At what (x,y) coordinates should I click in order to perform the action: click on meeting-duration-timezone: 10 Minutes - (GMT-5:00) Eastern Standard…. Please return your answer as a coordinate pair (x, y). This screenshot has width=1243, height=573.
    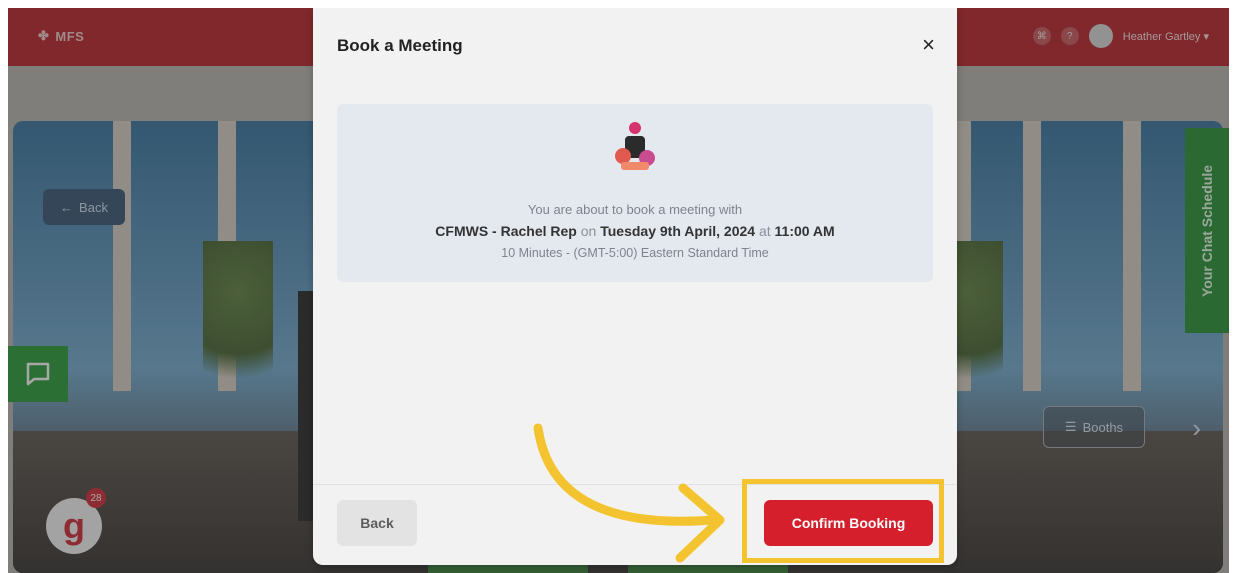
    Looking at the image, I should click on (635, 253).